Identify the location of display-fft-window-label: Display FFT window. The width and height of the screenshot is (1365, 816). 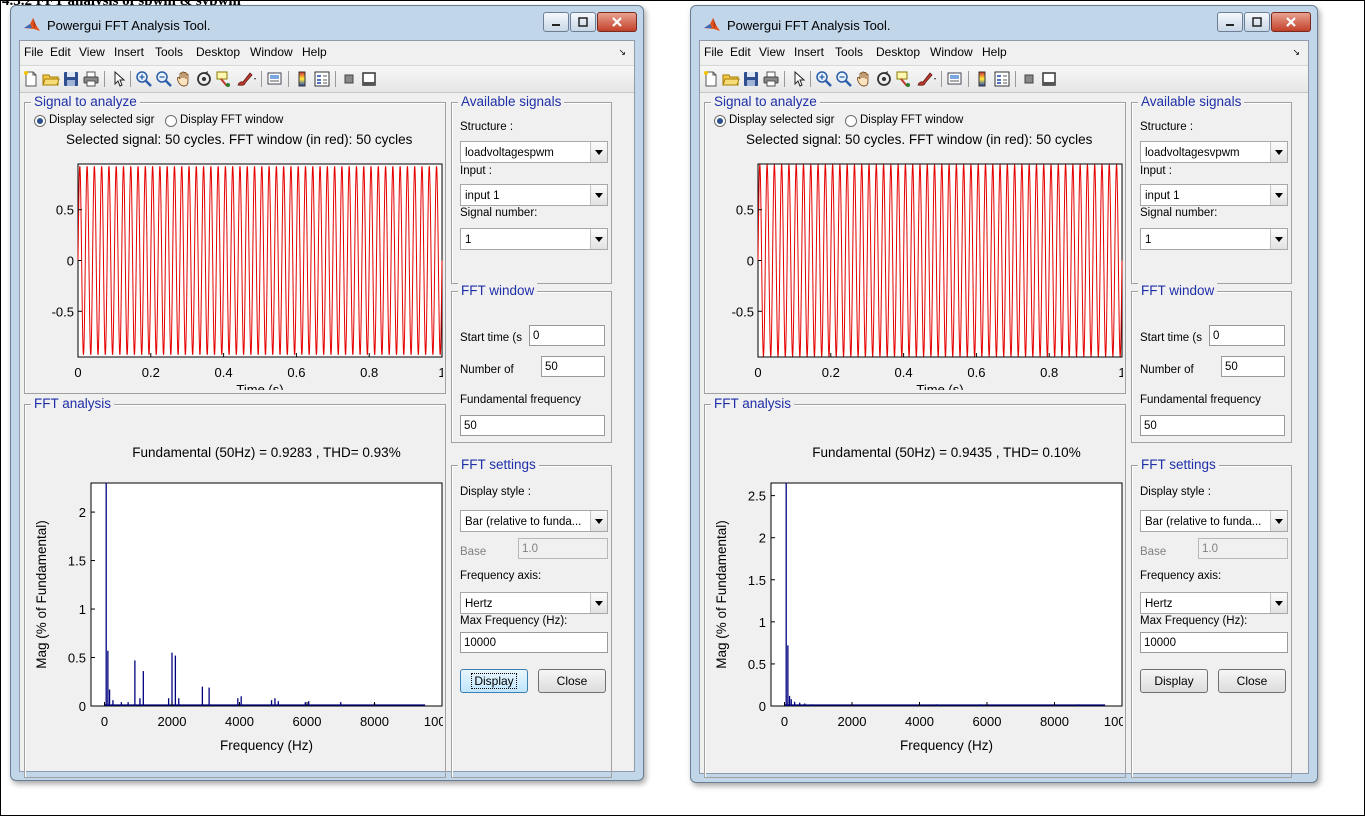
(912, 120).